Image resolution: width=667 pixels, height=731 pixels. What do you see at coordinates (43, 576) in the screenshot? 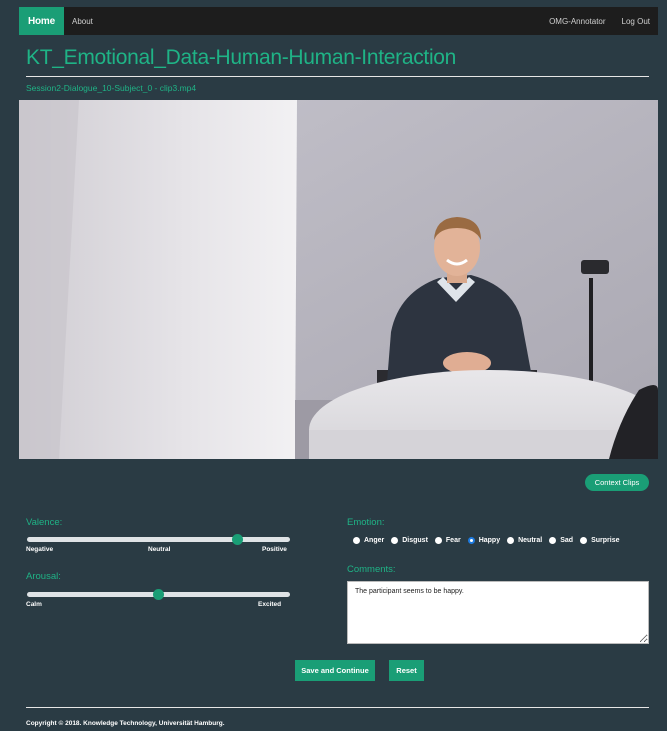
I see `arousal-label: Arousal:` at bounding box center [43, 576].